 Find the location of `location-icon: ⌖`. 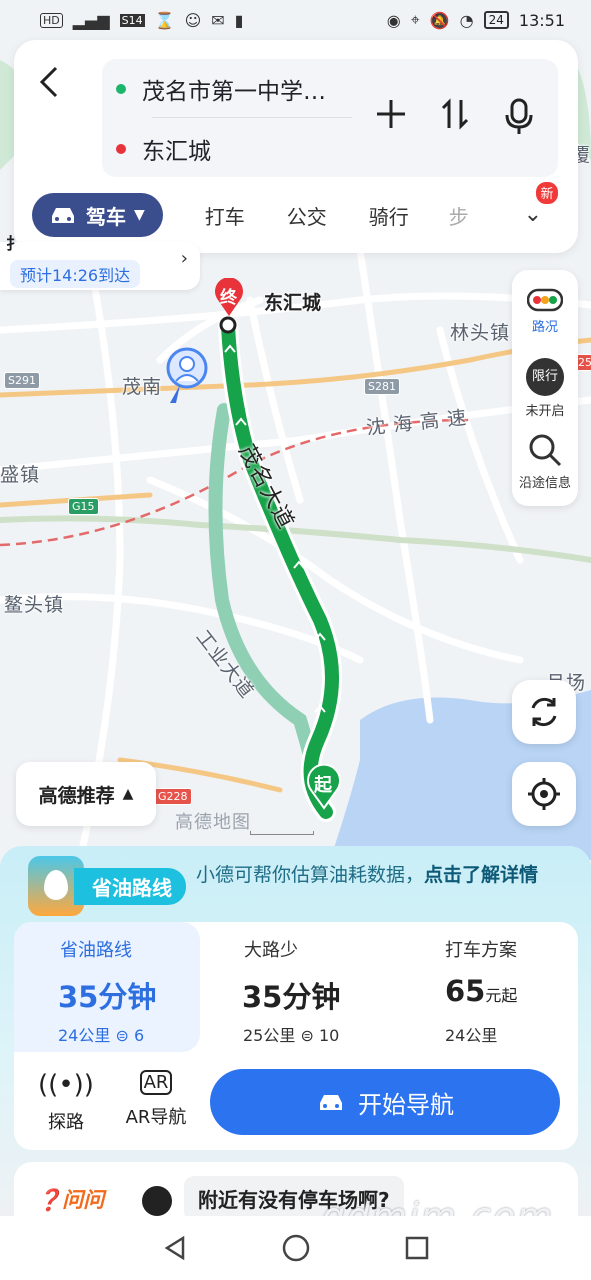

location-icon: ⌖ is located at coordinates (415, 19).